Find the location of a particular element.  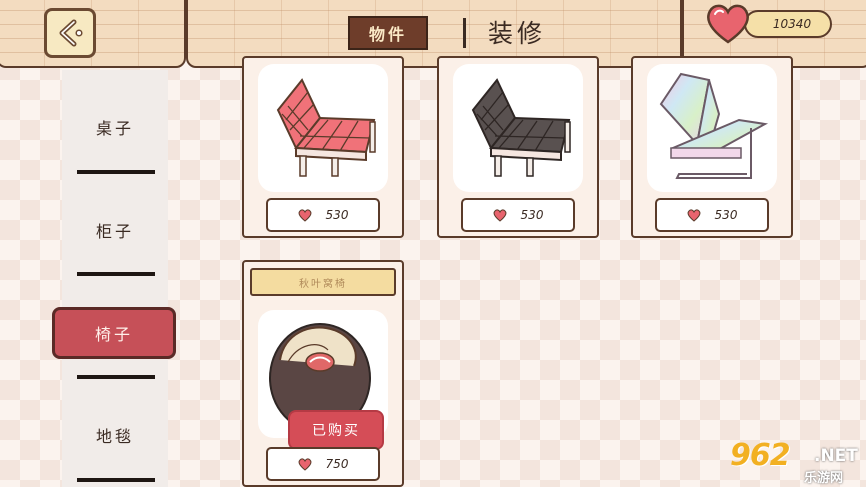

watermark-logo: 962 is located at coordinates (760, 455).